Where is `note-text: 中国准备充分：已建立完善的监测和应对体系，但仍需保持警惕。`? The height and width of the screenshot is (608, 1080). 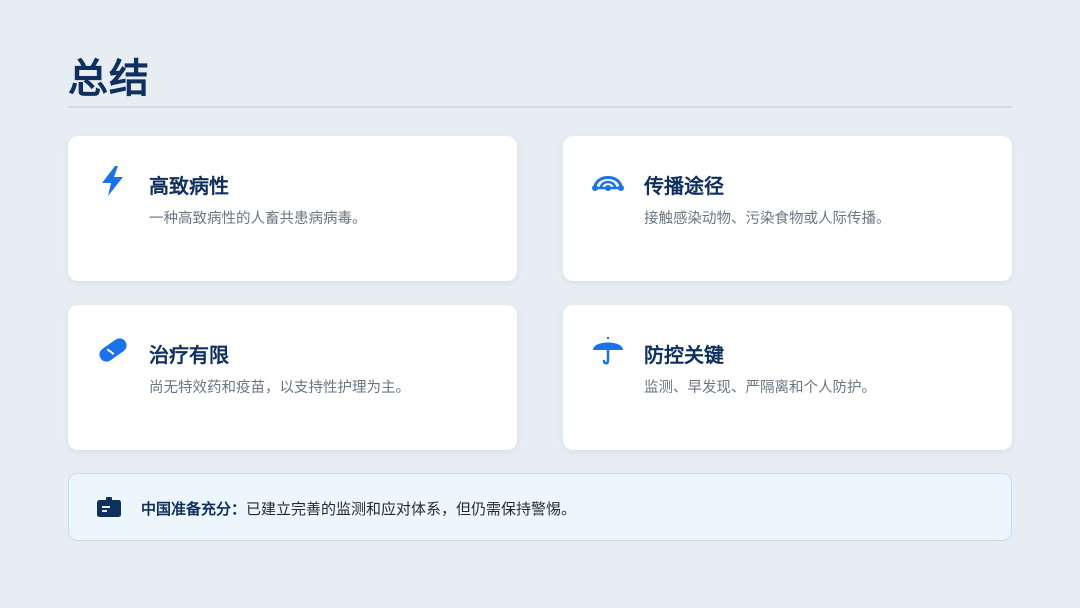
note-text: 中国准备充分：已建立完善的监测和应对体系，但仍需保持警惕。 is located at coordinates (358, 508).